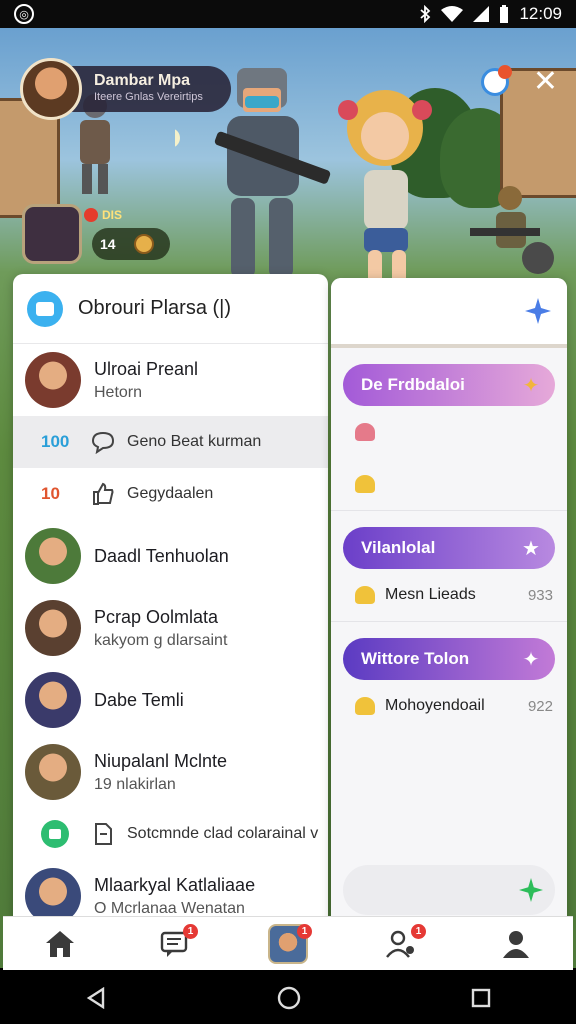  I want to click on activity-row: Sotcmnde clad colarainal v, so click(170, 834).